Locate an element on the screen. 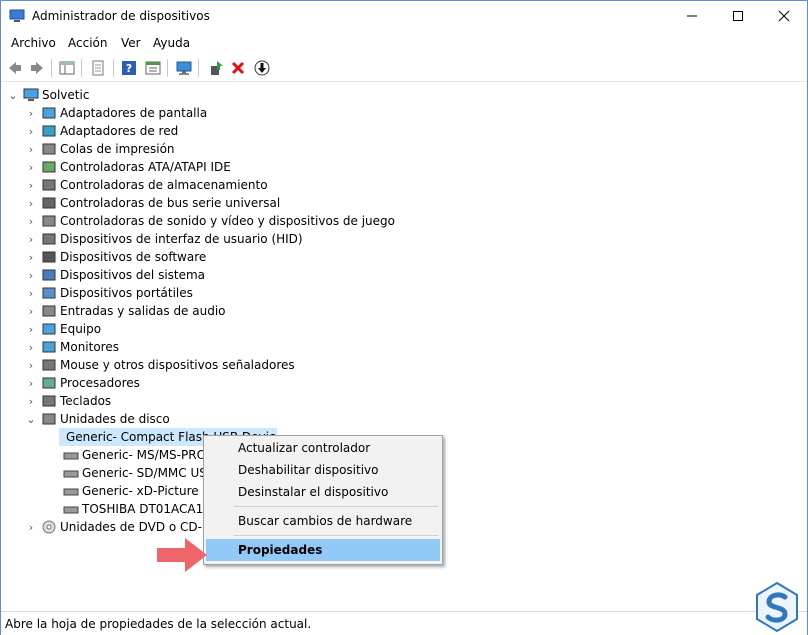 The width and height of the screenshot is (808, 635). menu-item-scan-hardware: Buscar cambios de hardware is located at coordinates (323, 521).